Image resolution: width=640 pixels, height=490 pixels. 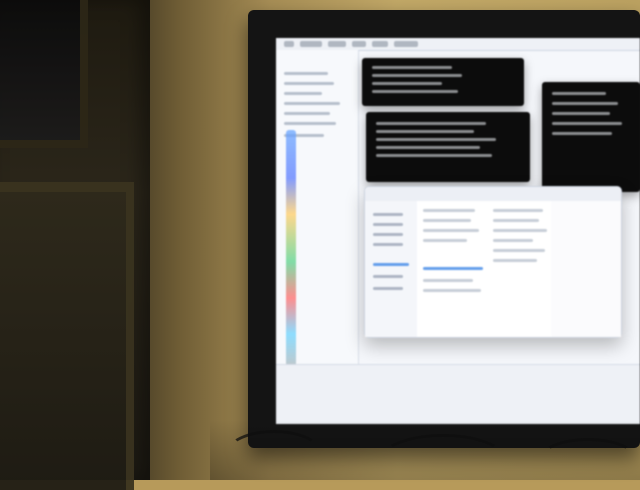 I want to click on bottom-panel, so click(x=458, y=394).